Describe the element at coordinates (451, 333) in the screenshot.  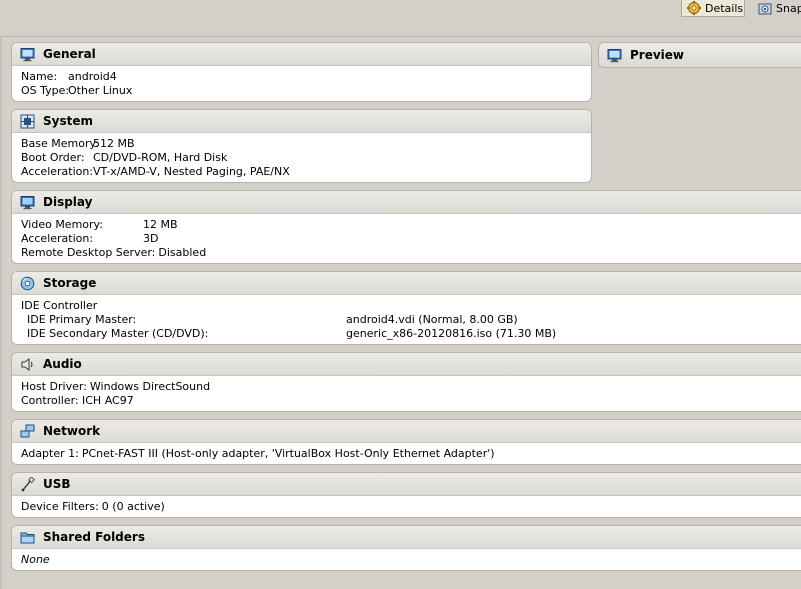
I see `detail-value: generic_x86-20120816.iso (71.30 MB)` at that location.